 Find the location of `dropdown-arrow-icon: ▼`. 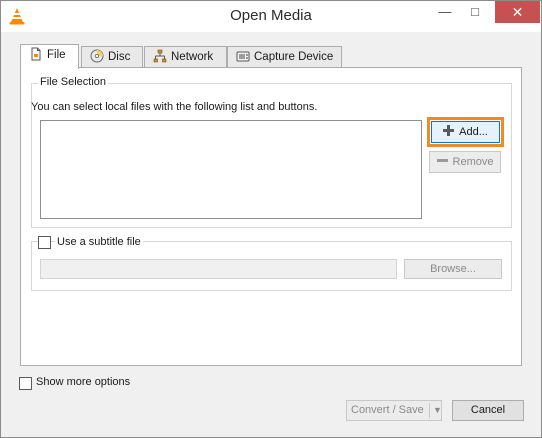

dropdown-arrow-icon: ▼ is located at coordinates (437, 410).